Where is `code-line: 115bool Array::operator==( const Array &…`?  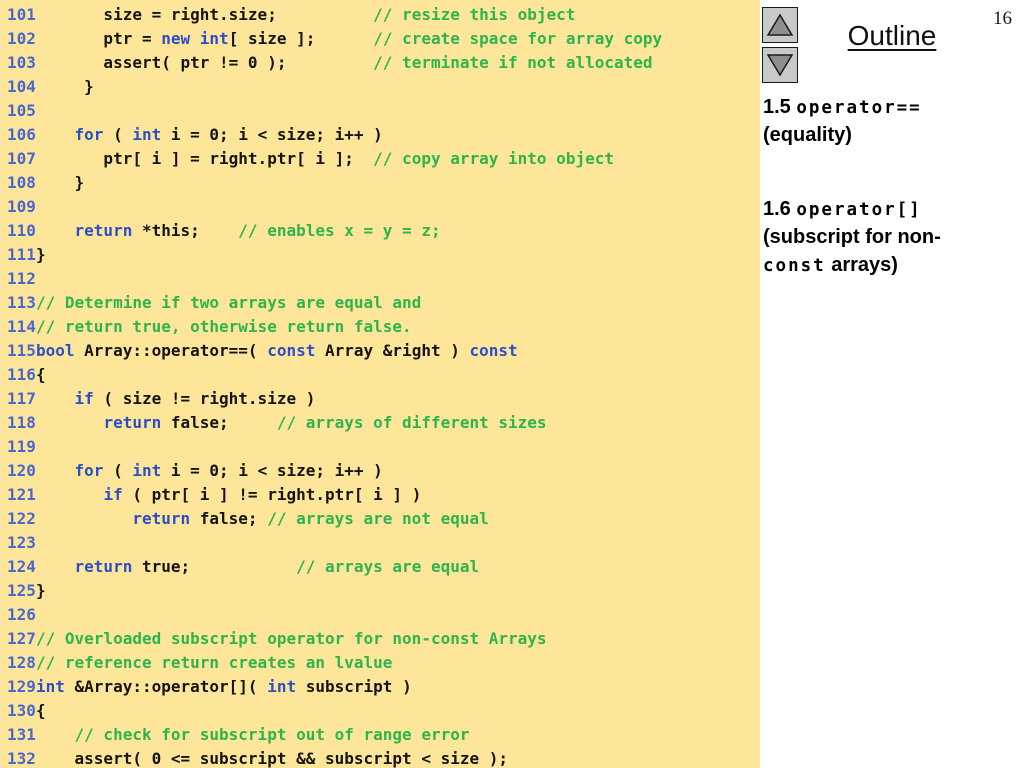 code-line: 115bool Array::operator==( const Array &… is located at coordinates (262, 350).